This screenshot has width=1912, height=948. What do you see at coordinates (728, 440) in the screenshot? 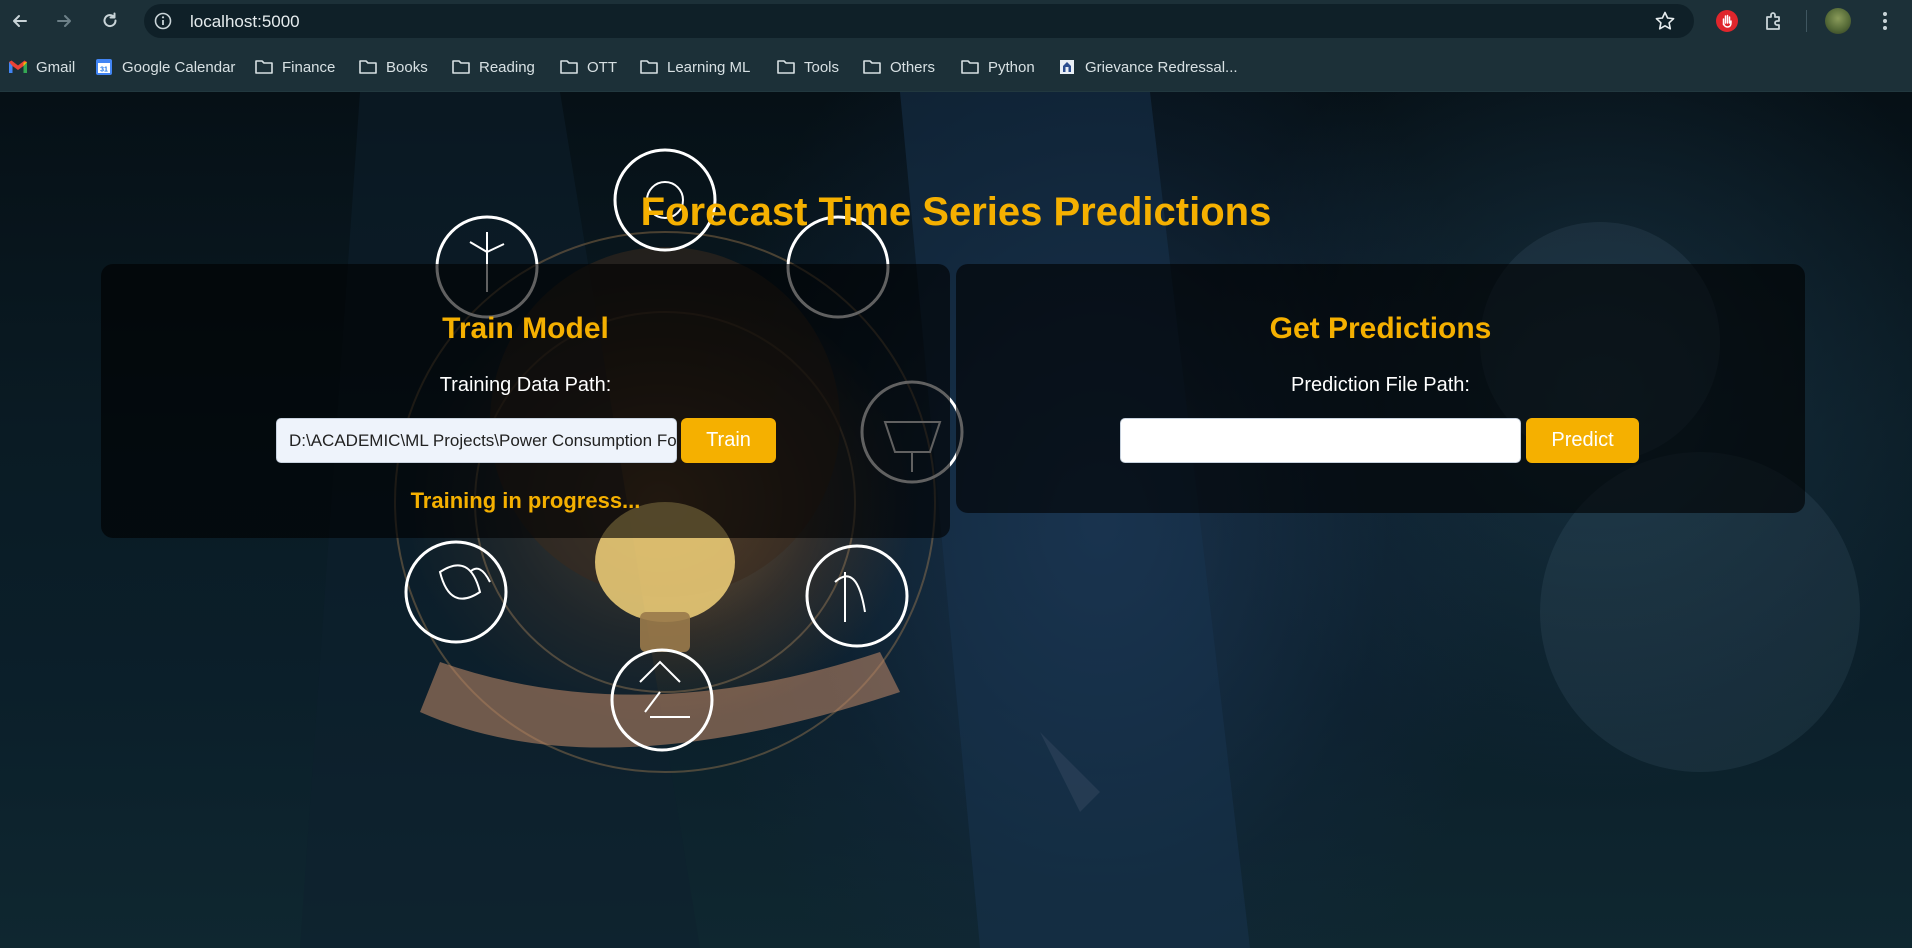
I see `train-button: Train` at bounding box center [728, 440].